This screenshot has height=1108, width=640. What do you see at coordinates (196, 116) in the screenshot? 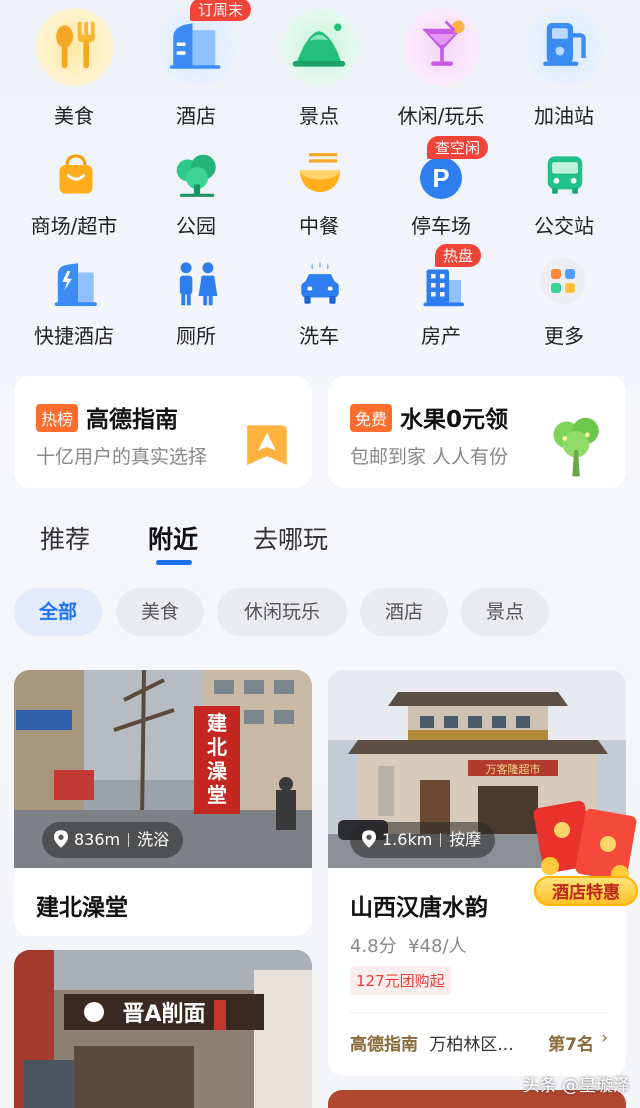
I see `shortcut-label: 酒店` at bounding box center [196, 116].